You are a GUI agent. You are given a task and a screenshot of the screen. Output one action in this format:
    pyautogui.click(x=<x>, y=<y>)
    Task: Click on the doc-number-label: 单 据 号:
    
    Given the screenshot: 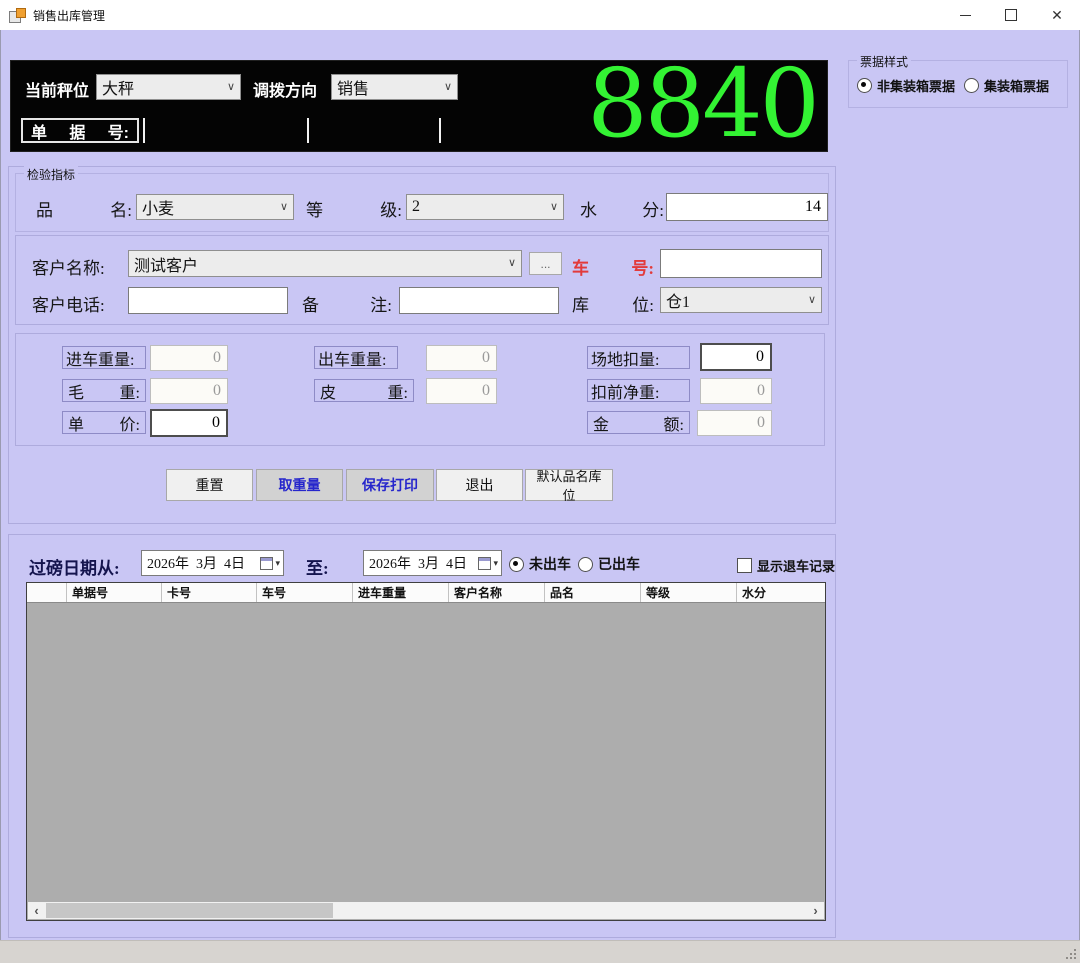 What is the action you would take?
    pyautogui.click(x=80, y=130)
    